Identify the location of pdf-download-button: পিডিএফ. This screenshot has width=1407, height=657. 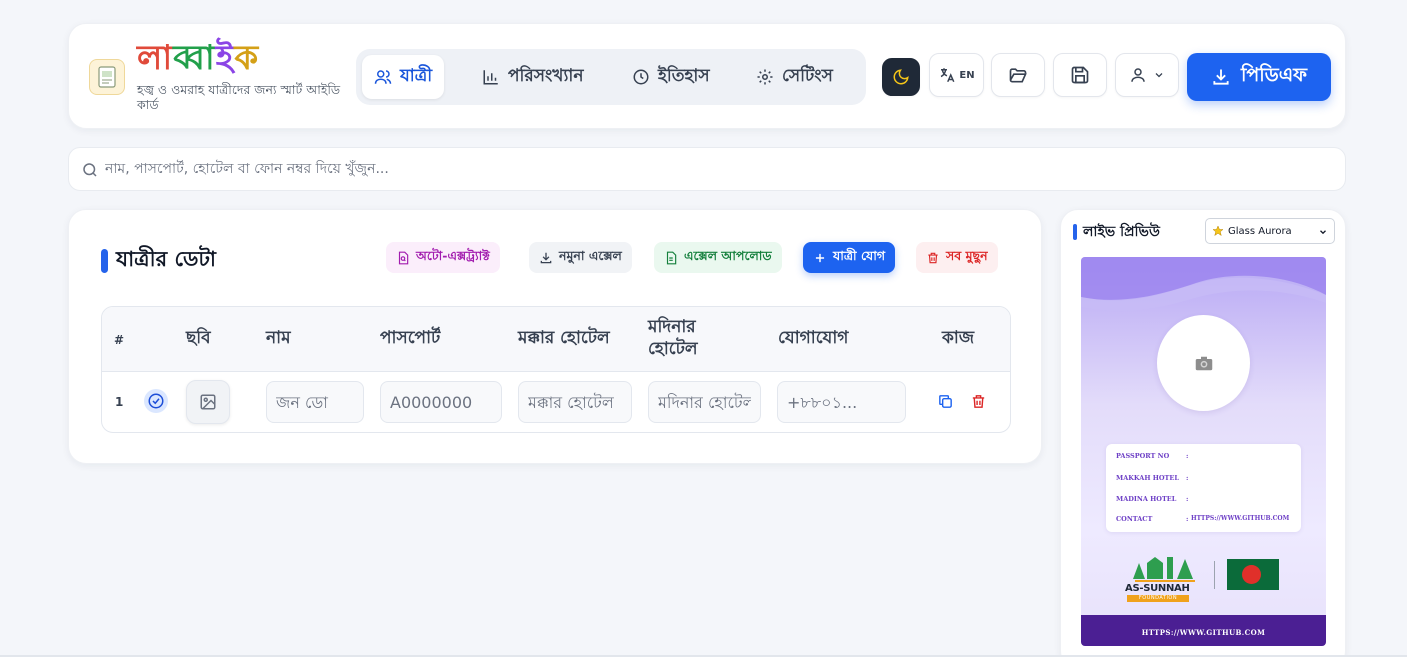
(1259, 77).